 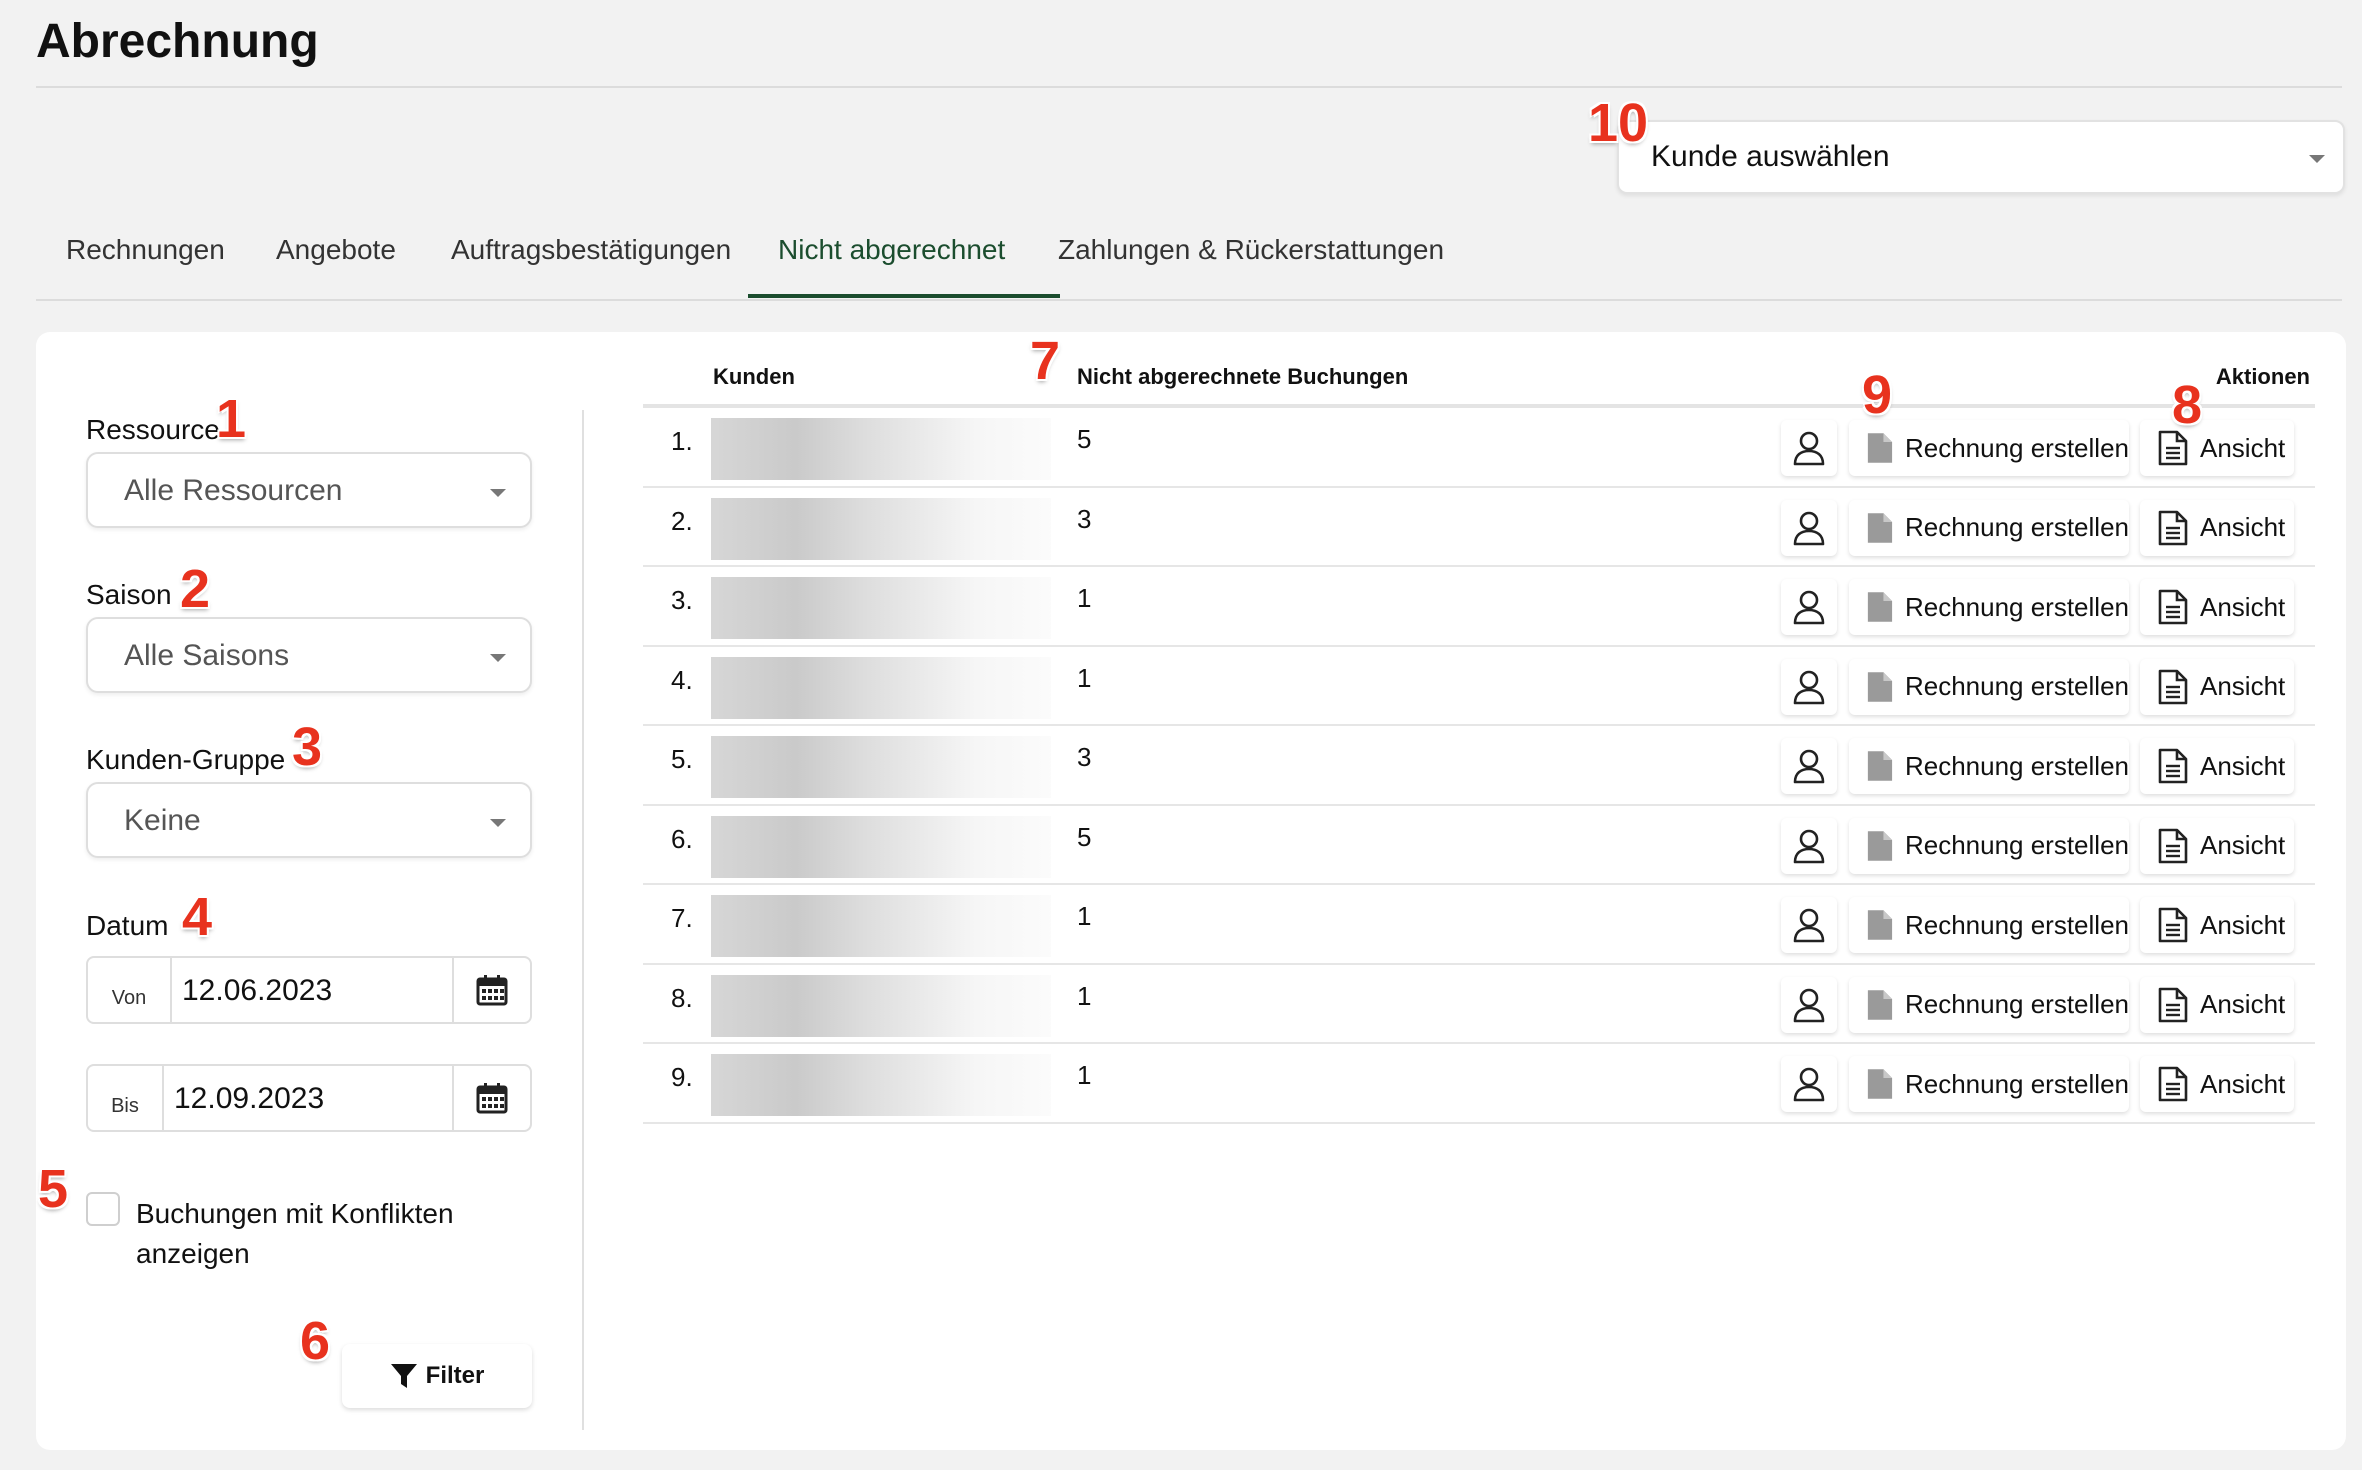 What do you see at coordinates (249, 1099) in the screenshot?
I see `date-to-input: 12.09.2023` at bounding box center [249, 1099].